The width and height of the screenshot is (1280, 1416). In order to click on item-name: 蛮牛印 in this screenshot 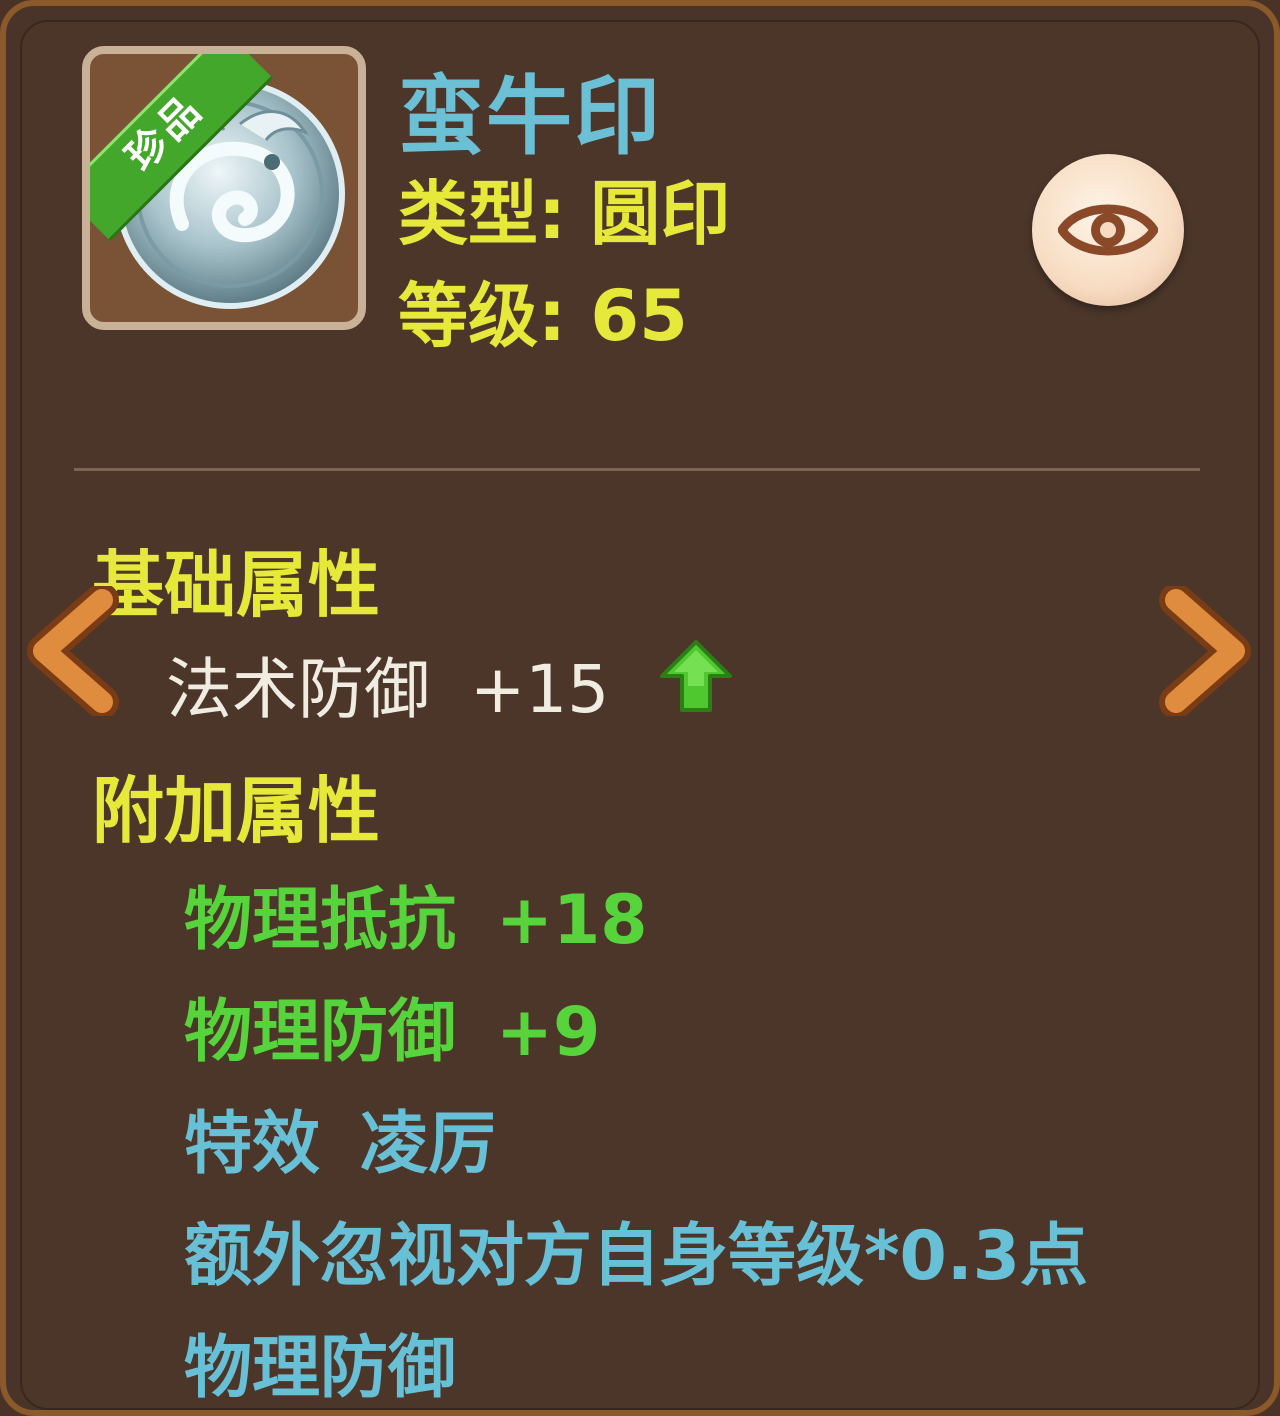, I will do `click(530, 117)`.